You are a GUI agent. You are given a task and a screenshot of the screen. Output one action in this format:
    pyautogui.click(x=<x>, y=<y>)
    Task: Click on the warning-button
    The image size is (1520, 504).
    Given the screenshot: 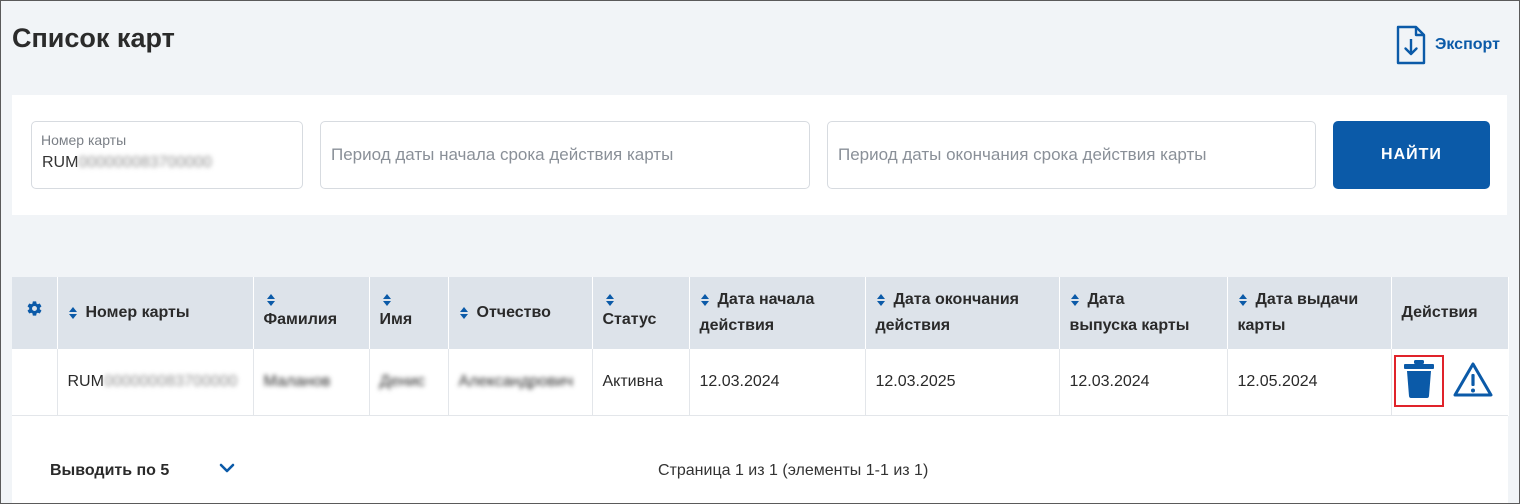 What is the action you would take?
    pyautogui.click(x=1473, y=382)
    